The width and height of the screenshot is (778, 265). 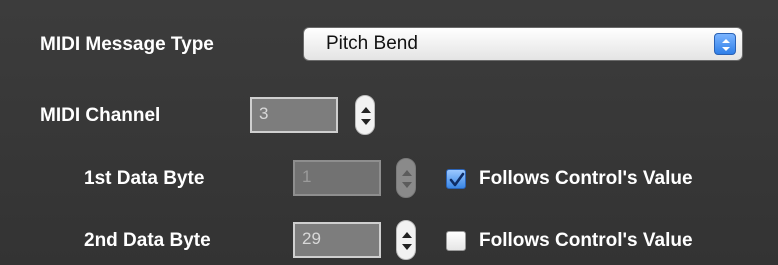 I want to click on up-down-arrows-icon, so click(x=725, y=44).